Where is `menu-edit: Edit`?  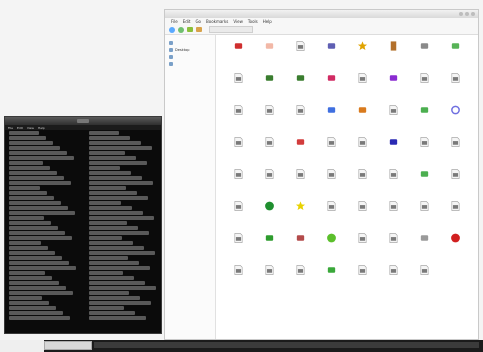 menu-edit: Edit is located at coordinates (187, 21).